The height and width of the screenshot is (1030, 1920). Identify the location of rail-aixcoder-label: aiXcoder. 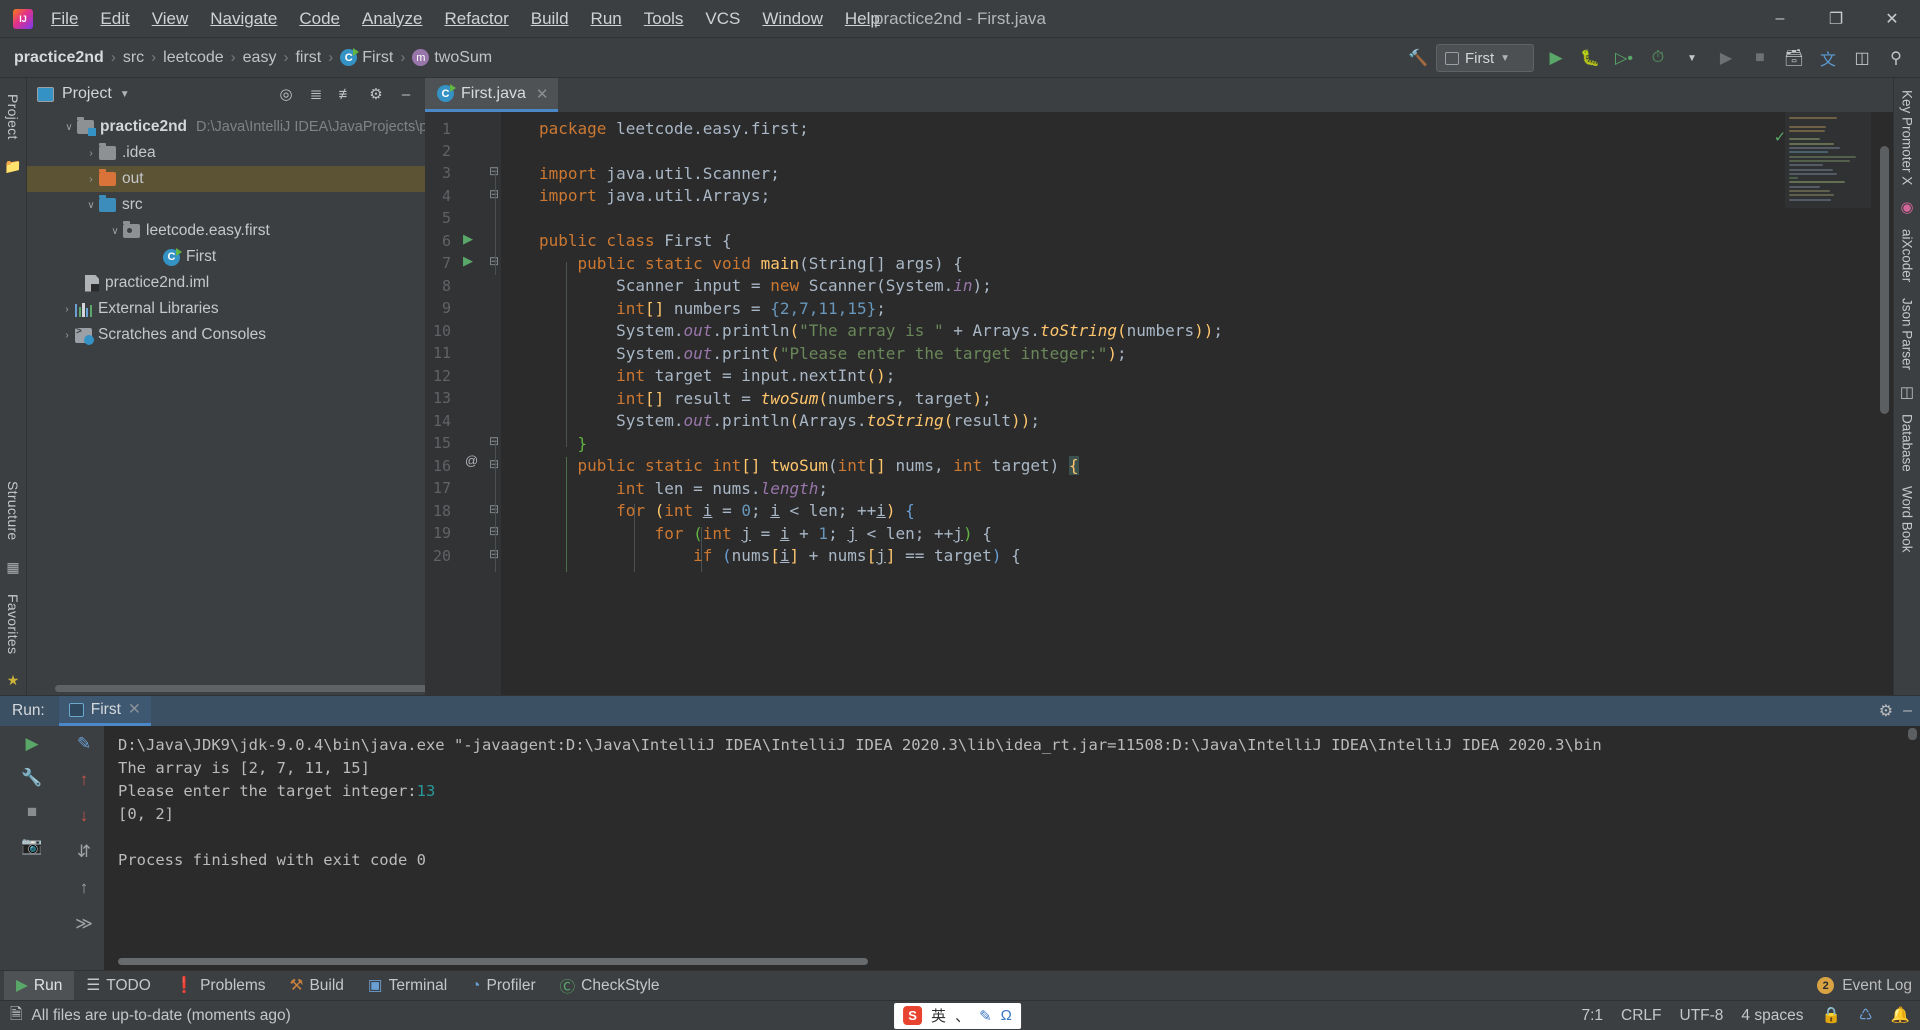
(1907, 255).